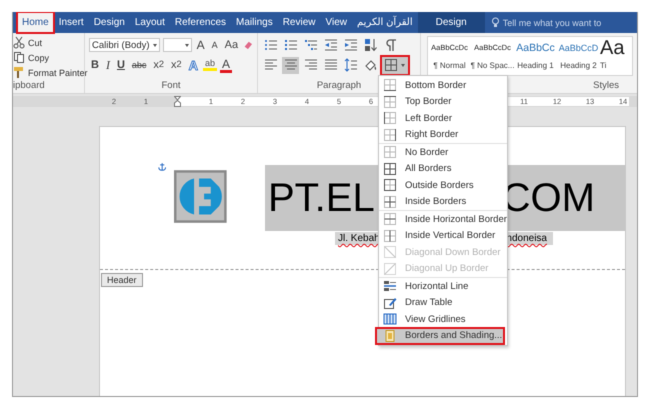  What do you see at coordinates (150, 22) in the screenshot?
I see `ribbon-tab: Layout` at bounding box center [150, 22].